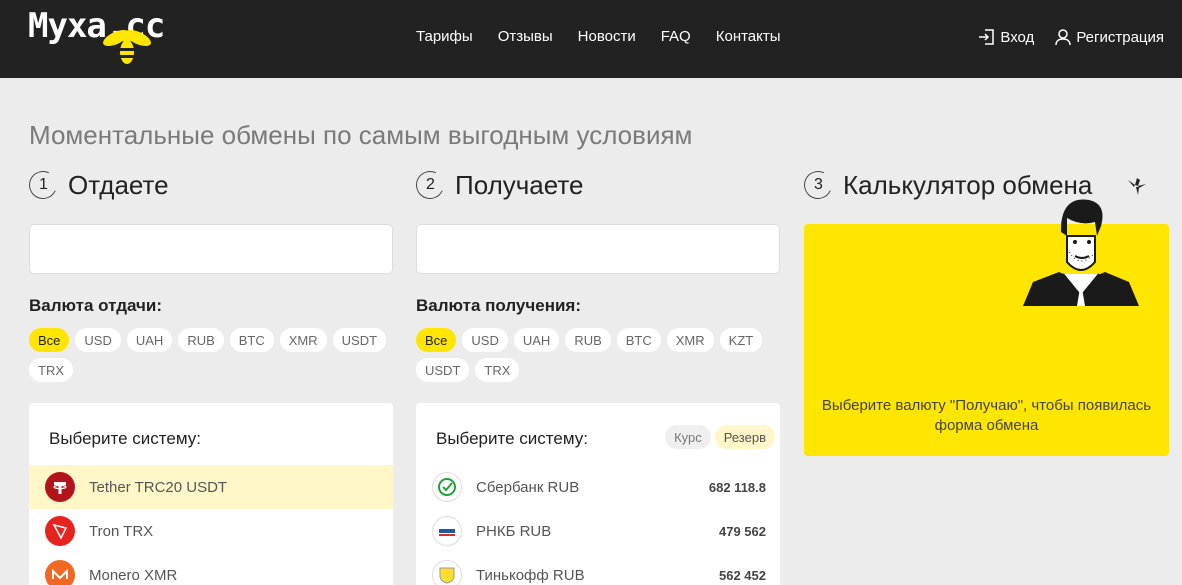 This screenshot has height=585, width=1182. What do you see at coordinates (1017, 37) in the screenshot?
I see `login-label: Вход` at bounding box center [1017, 37].